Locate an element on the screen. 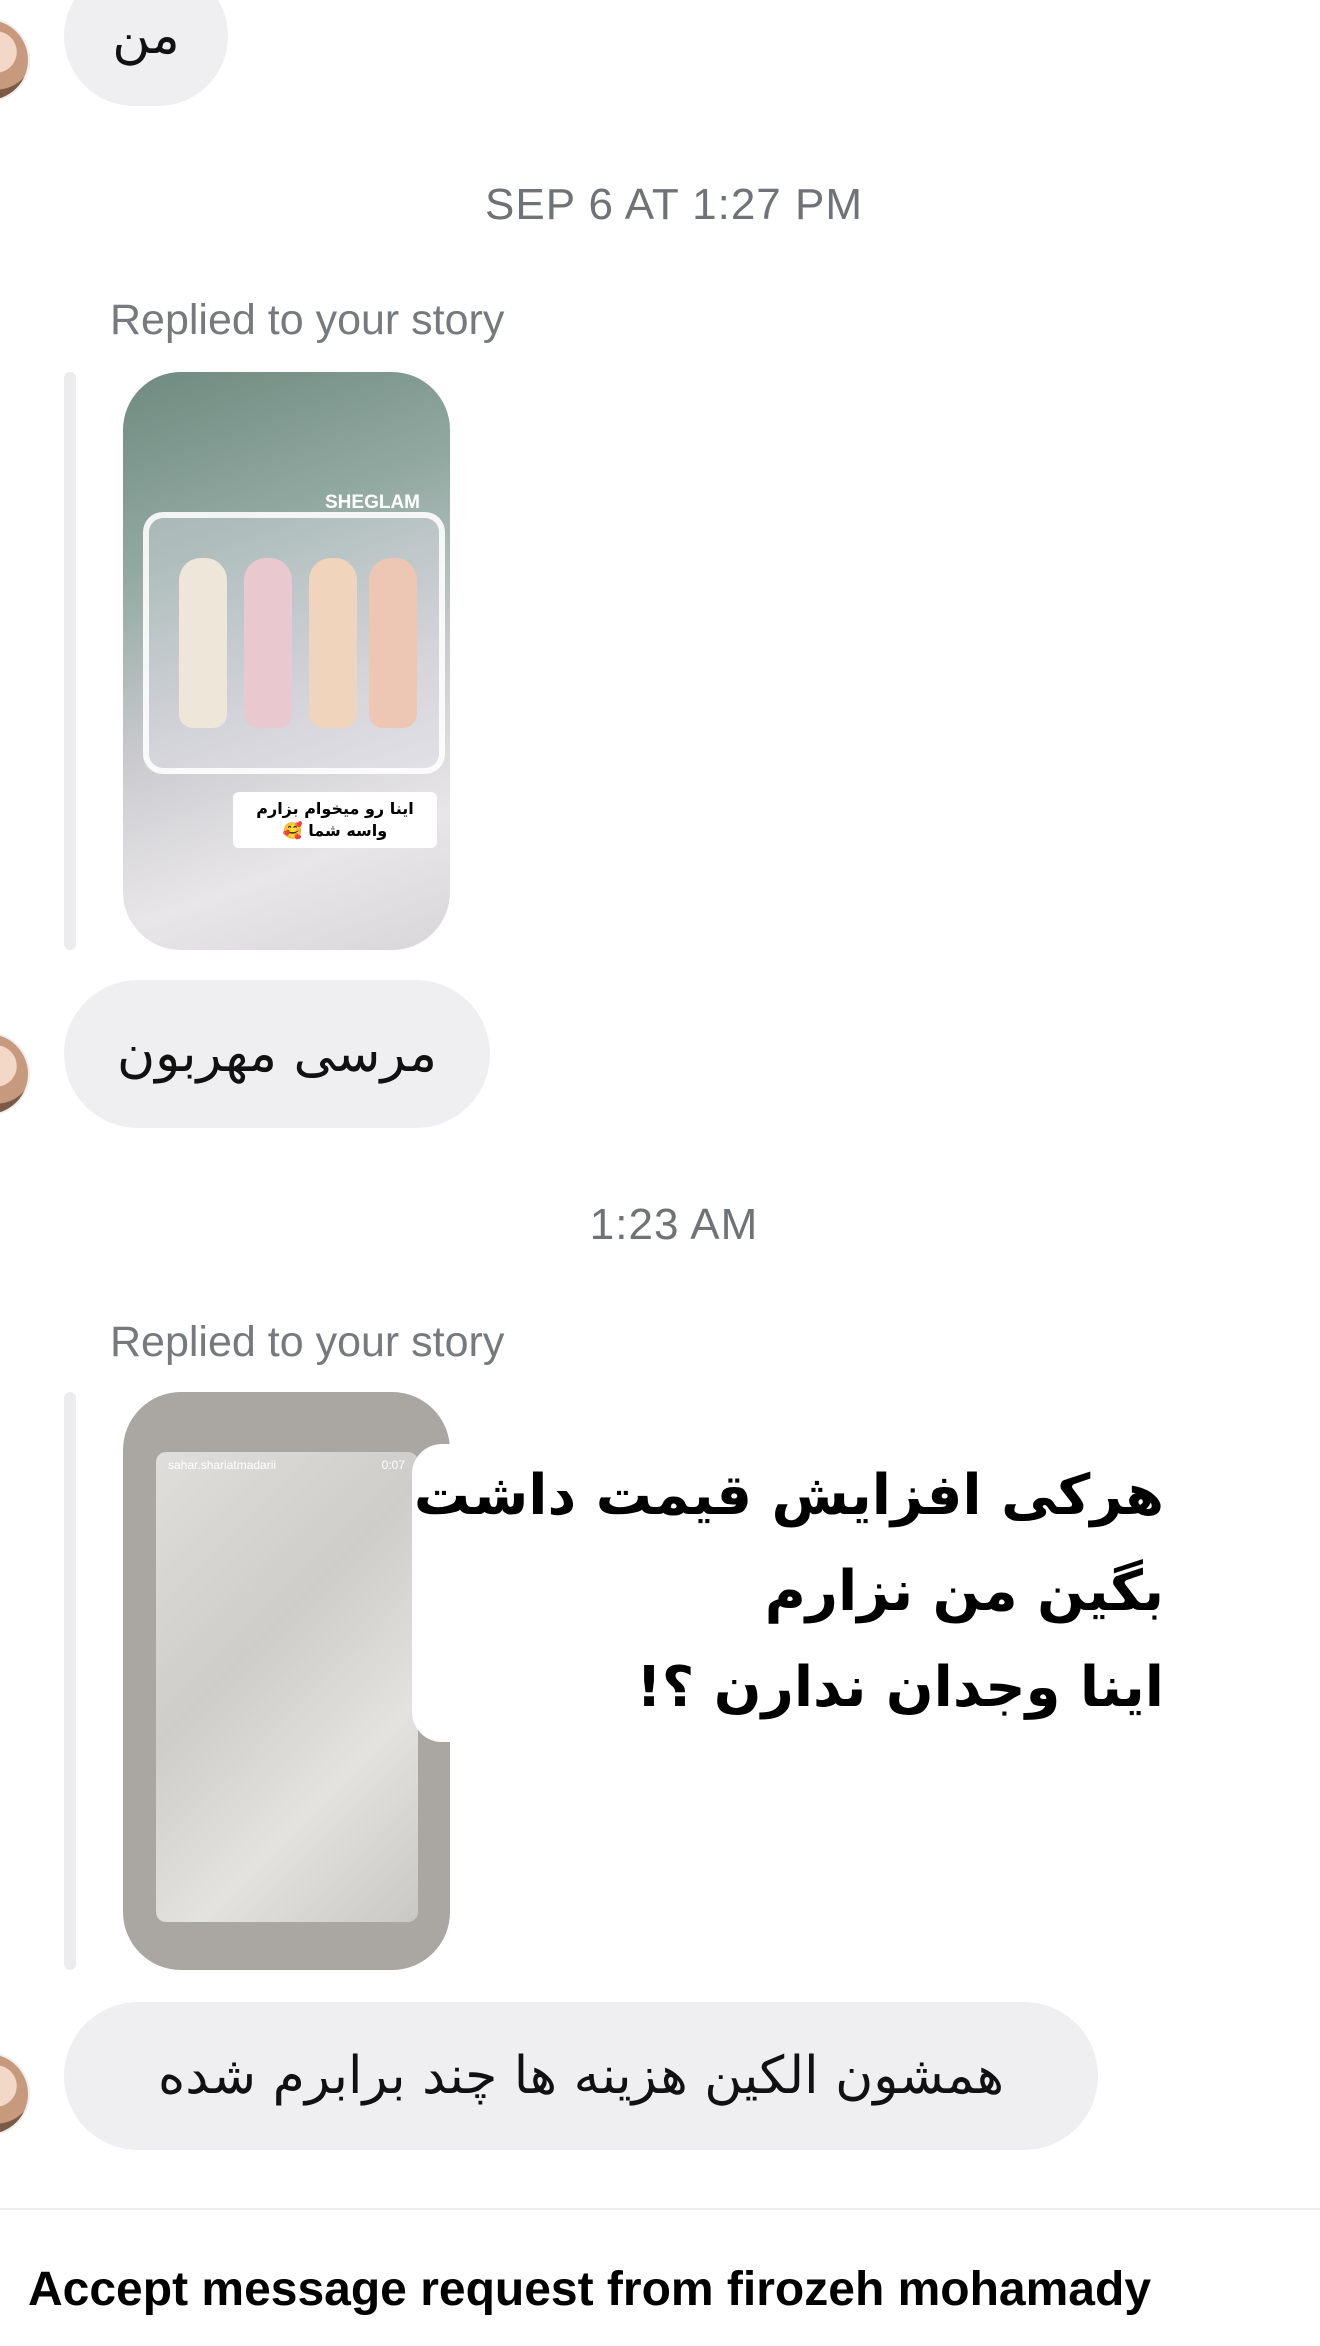  story-brand-text: SHEGLAM is located at coordinates (372, 502).